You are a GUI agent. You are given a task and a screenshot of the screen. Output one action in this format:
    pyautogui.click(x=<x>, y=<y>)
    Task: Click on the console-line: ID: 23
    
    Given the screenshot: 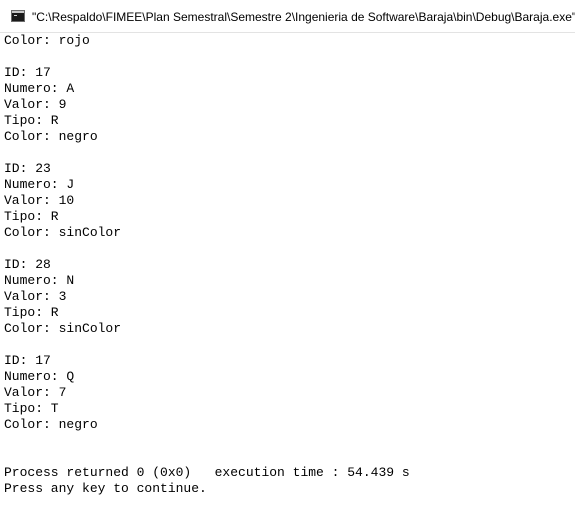 What is the action you would take?
    pyautogui.click(x=27, y=168)
    